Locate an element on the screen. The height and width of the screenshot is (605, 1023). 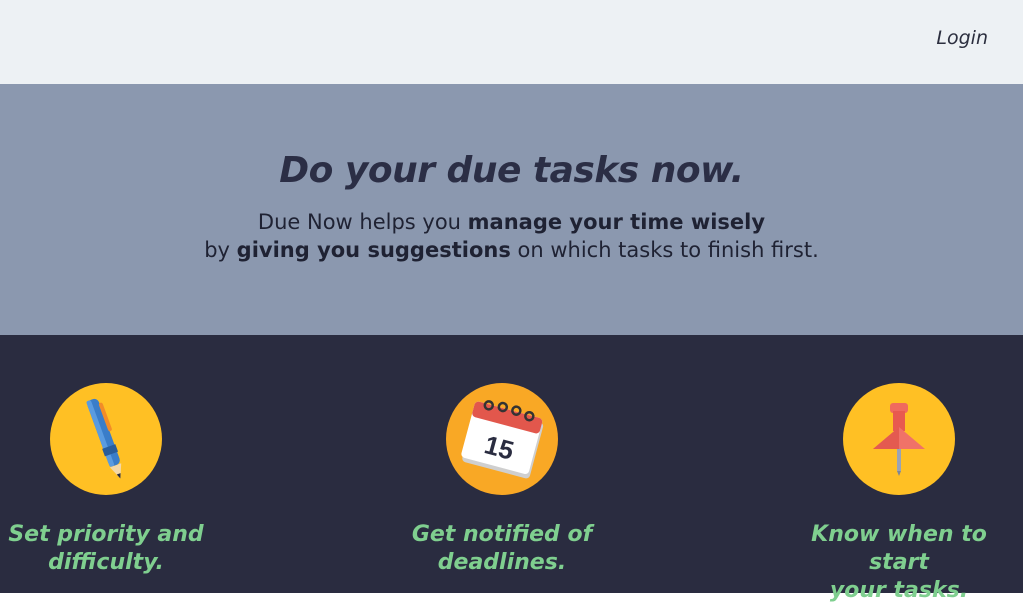
feature-deadlines: 15 Get notified of deadlines. is located at coordinates (502, 464).